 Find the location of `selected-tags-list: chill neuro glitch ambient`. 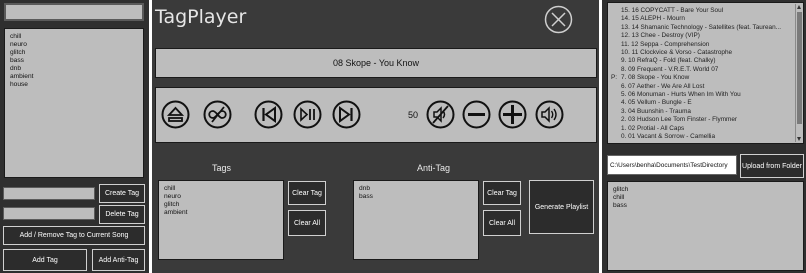

selected-tags-list: chill neuro glitch ambient is located at coordinates (221, 220).